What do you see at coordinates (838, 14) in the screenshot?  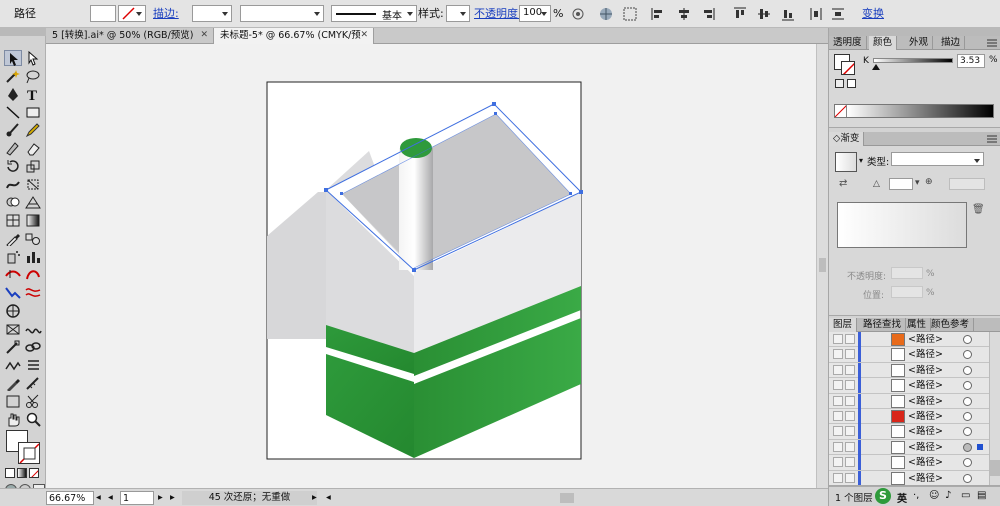 I see `distribute-vertical-icon` at bounding box center [838, 14].